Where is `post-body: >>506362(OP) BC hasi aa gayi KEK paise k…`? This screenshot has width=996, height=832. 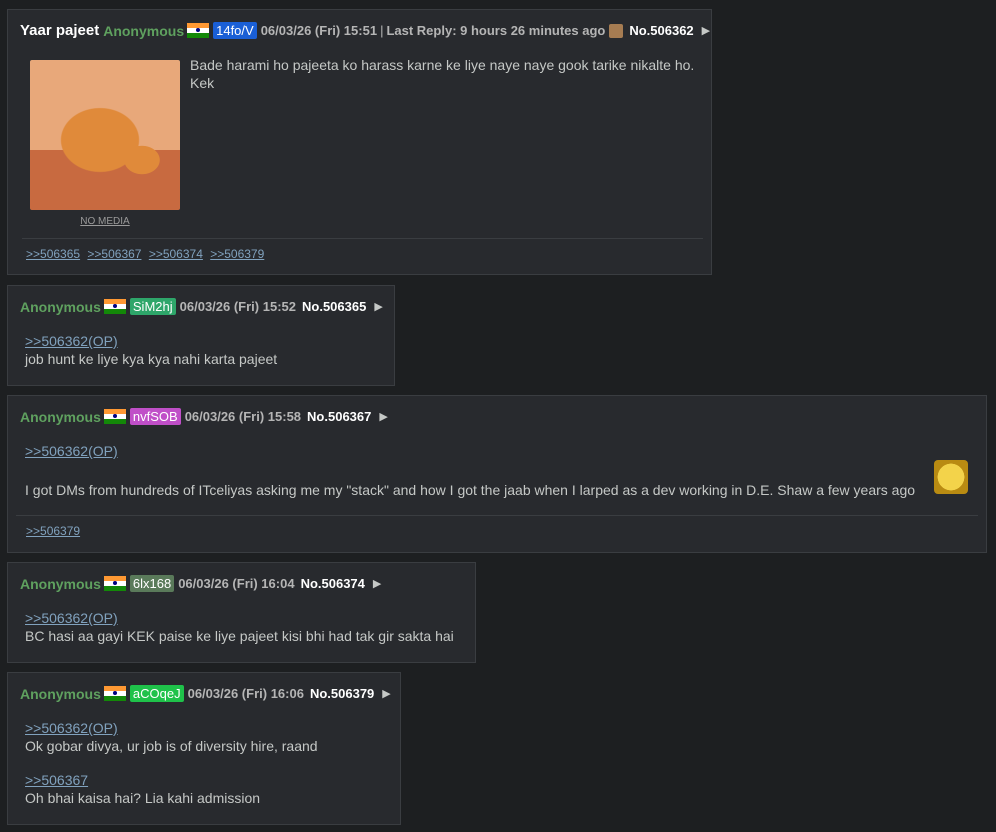 post-body: >>506362(OP) BC hasi aa gayi KEK paise k… is located at coordinates (239, 627).